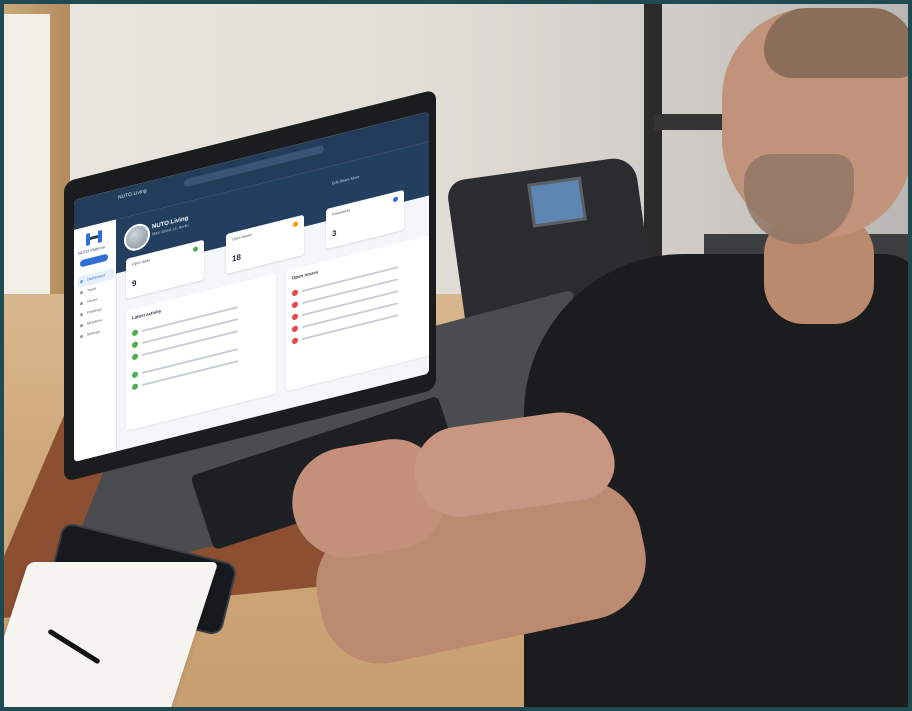 This screenshot has width=912, height=711. I want to click on man-hair, so click(836, 43).